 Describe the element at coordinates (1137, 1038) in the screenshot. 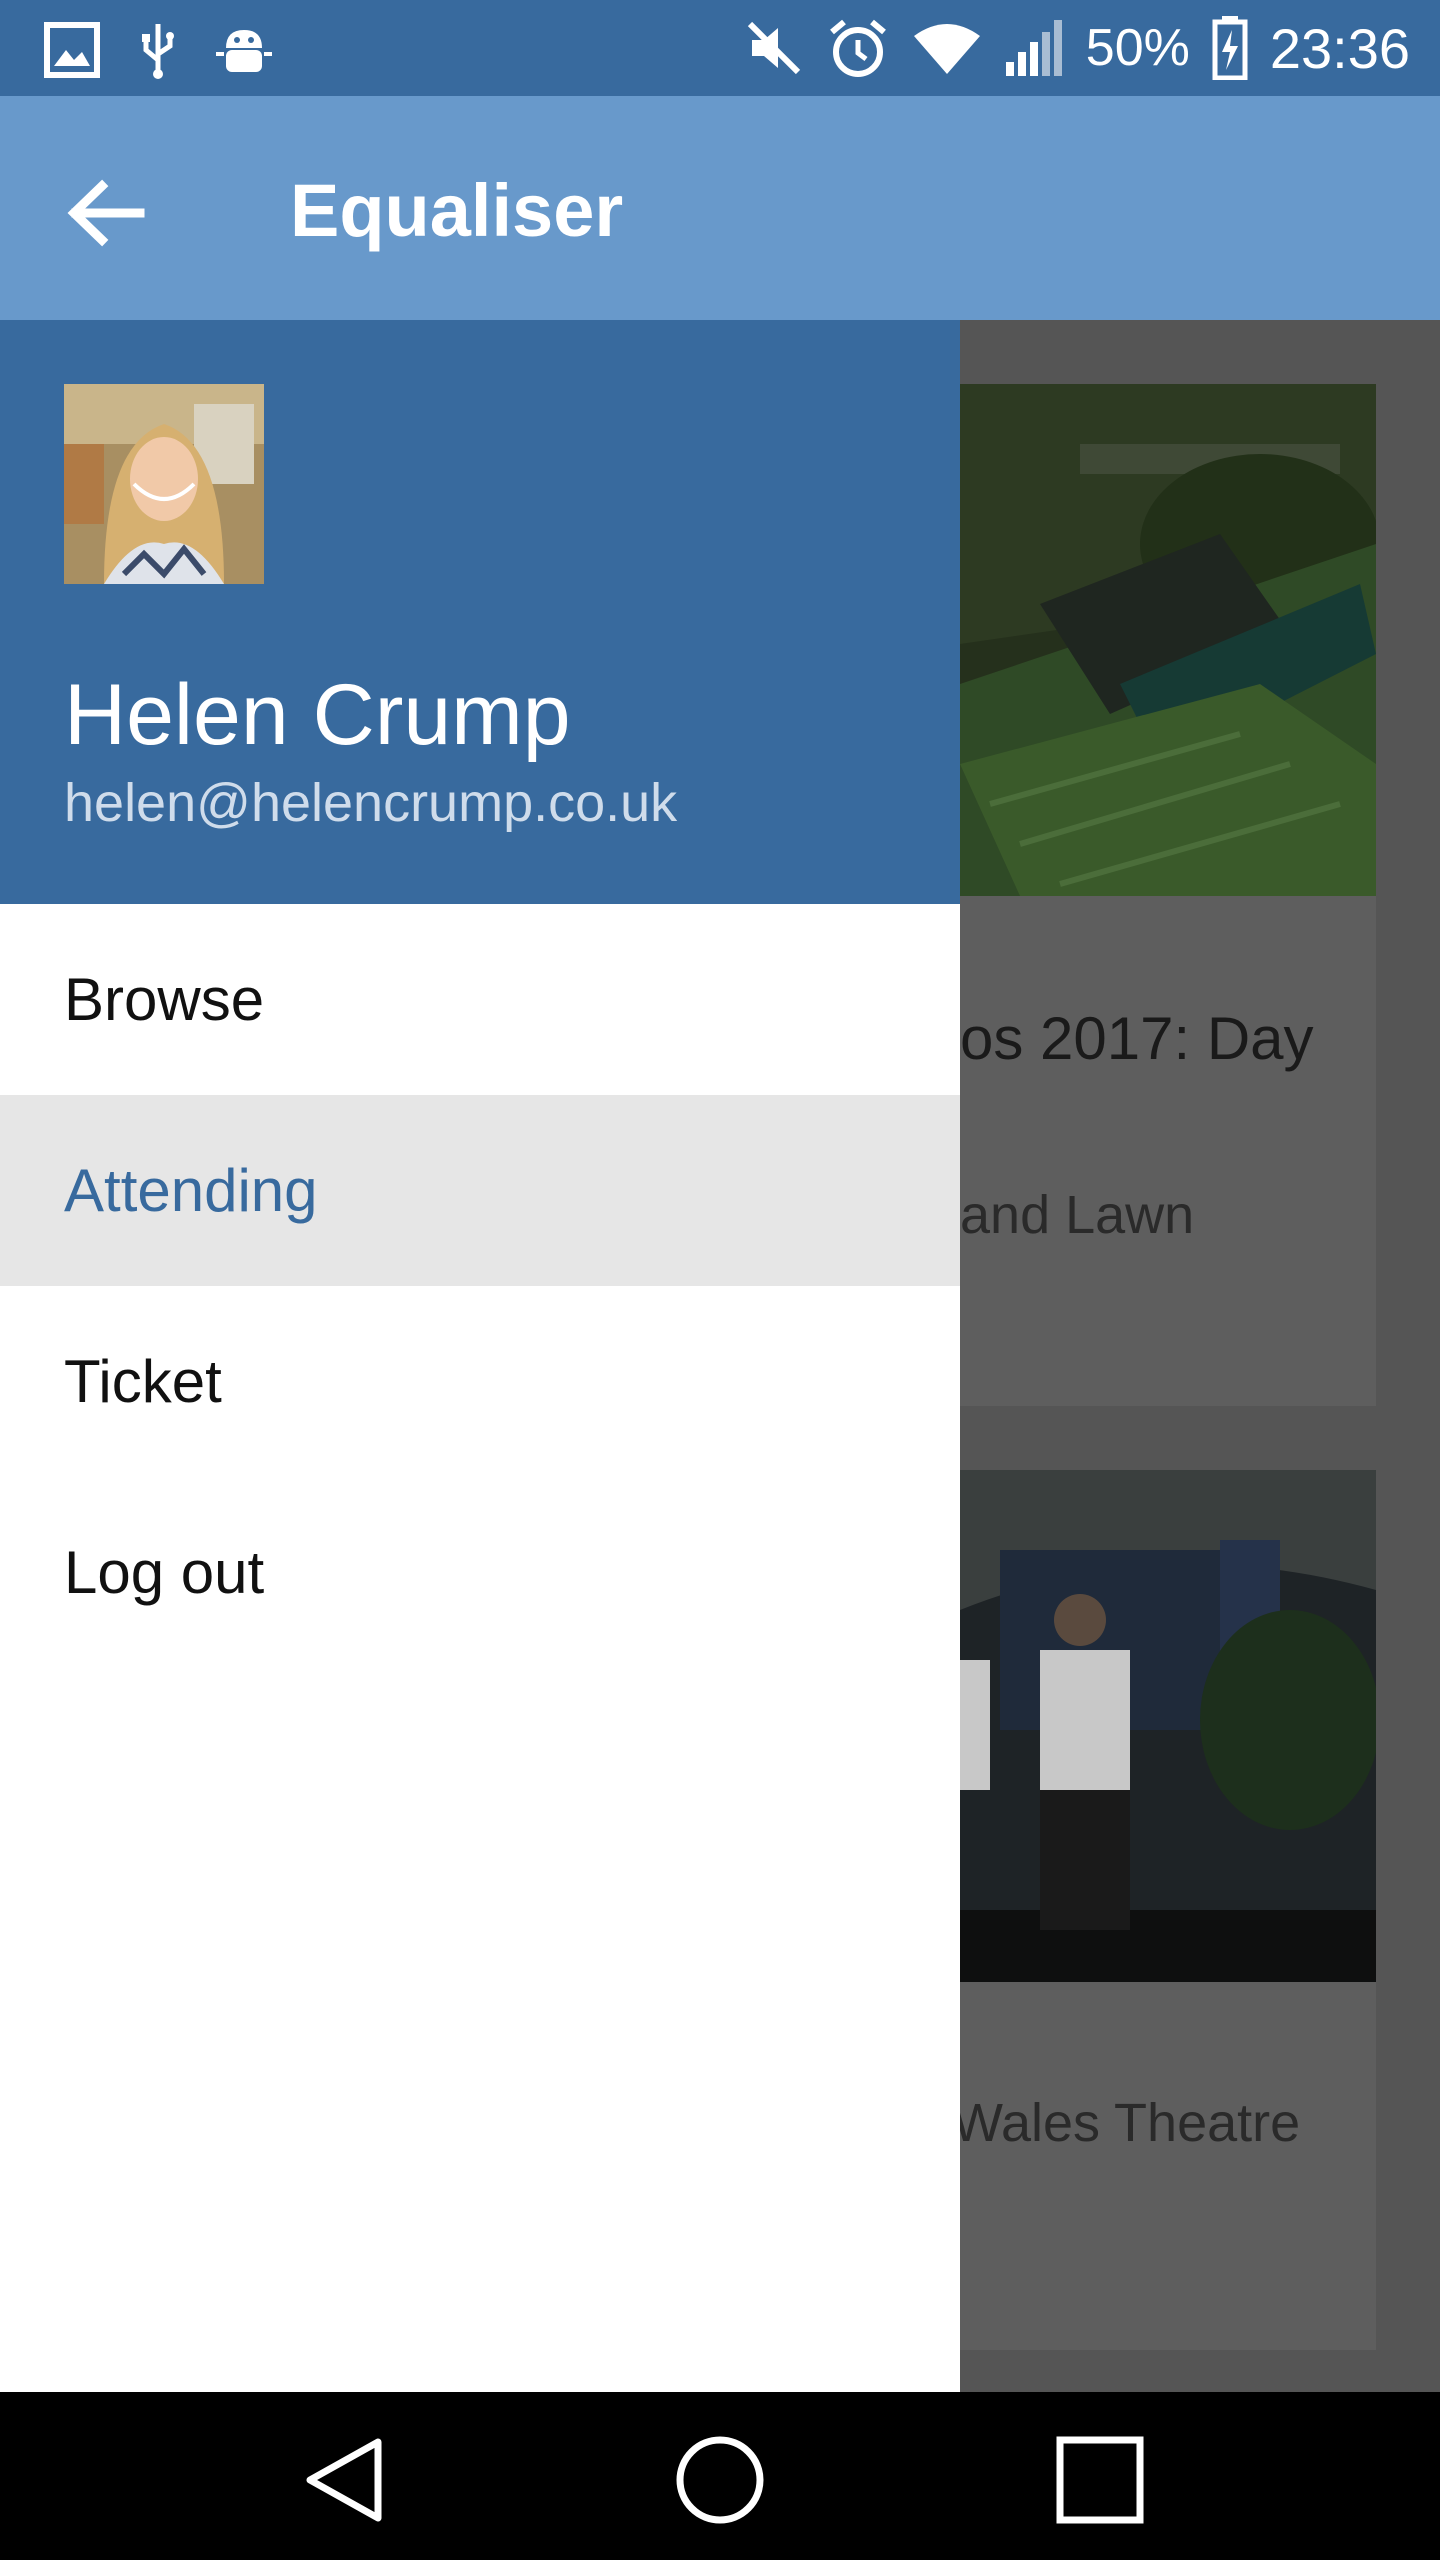

I see `event-title: os 2017: Day` at that location.